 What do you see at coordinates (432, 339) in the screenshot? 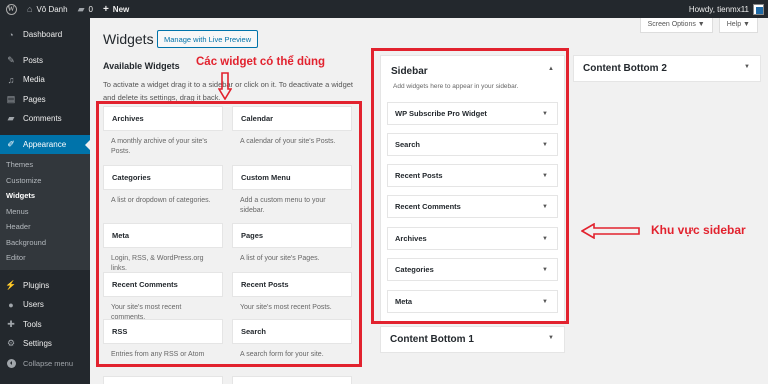
I see `area-title: Content Bottom 1` at bounding box center [432, 339].